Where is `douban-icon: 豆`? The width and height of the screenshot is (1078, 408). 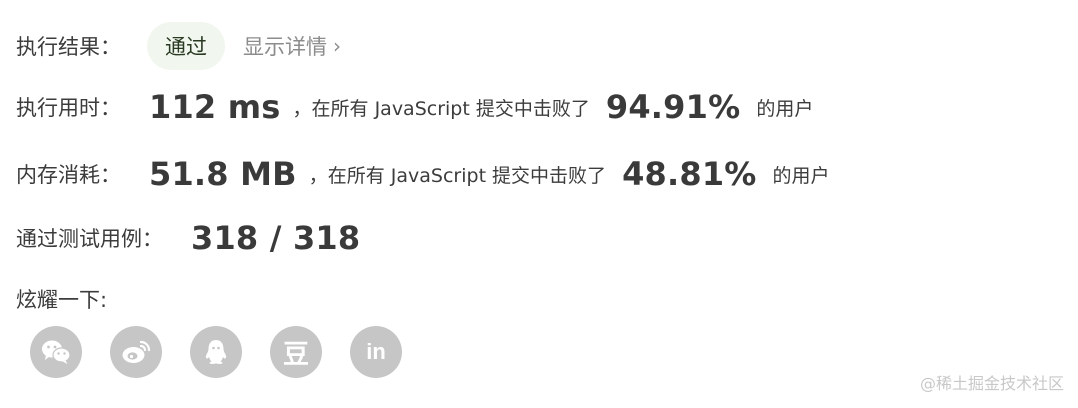 douban-icon: 豆 is located at coordinates (295, 353).